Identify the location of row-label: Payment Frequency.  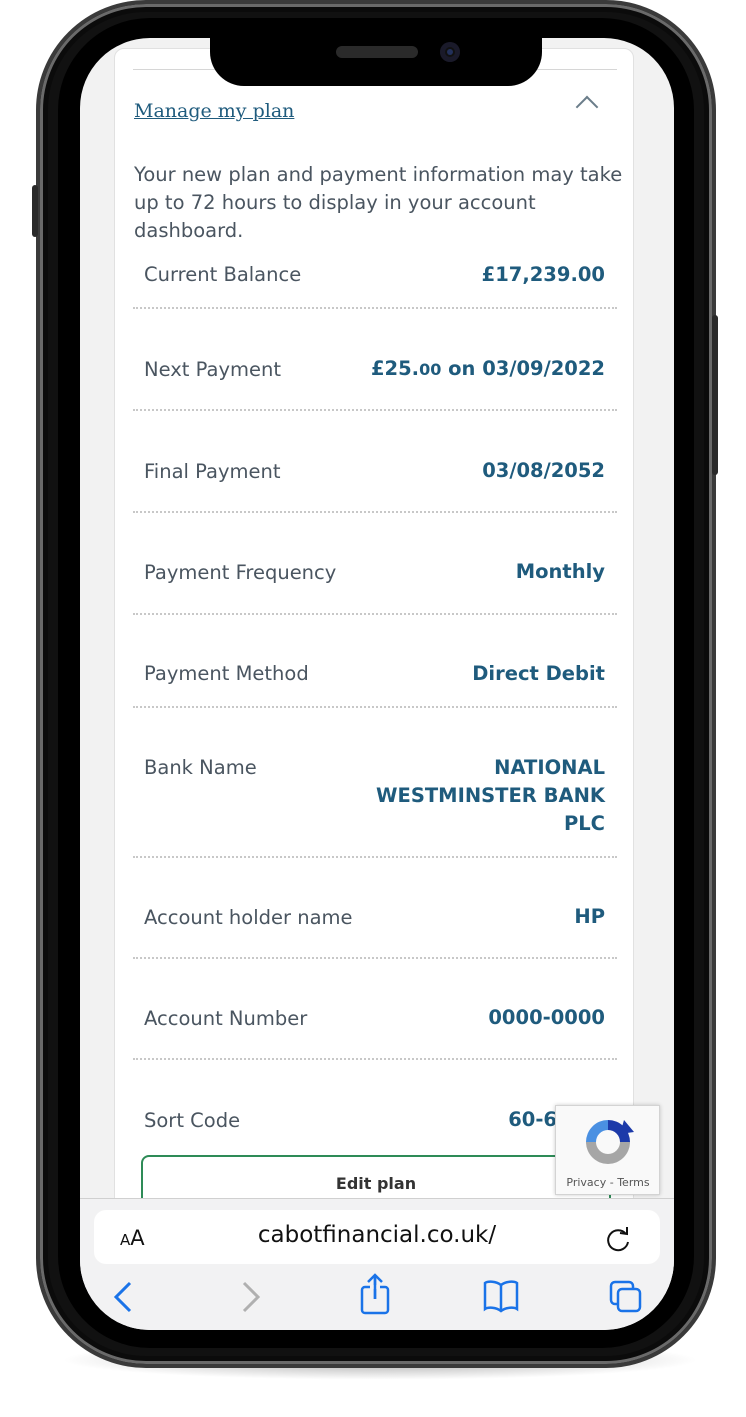
(240, 572).